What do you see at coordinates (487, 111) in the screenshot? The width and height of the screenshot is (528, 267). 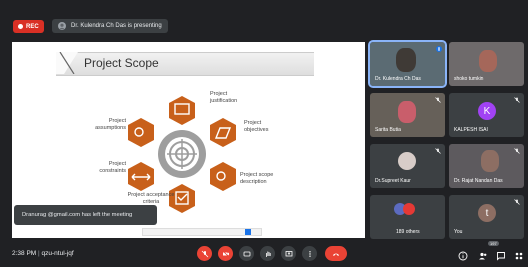 I see `participant-avatar: K` at bounding box center [487, 111].